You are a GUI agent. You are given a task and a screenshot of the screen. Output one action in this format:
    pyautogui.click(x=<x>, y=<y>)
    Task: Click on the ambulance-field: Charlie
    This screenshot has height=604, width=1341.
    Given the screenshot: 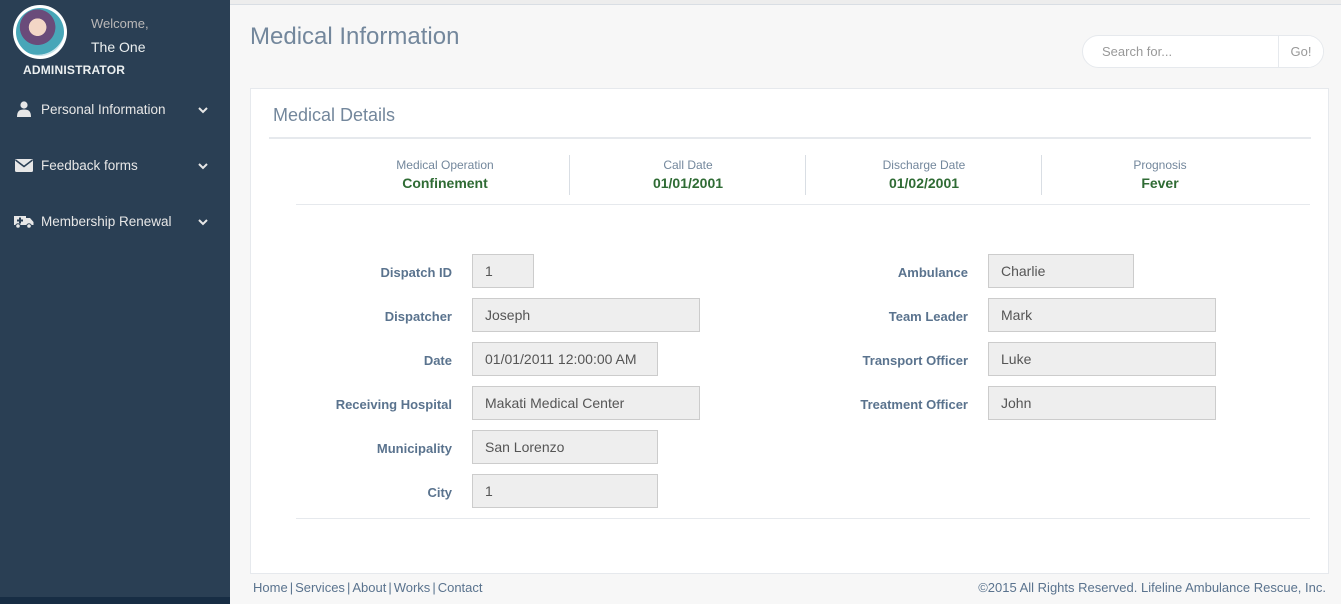 What is the action you would take?
    pyautogui.click(x=1061, y=271)
    